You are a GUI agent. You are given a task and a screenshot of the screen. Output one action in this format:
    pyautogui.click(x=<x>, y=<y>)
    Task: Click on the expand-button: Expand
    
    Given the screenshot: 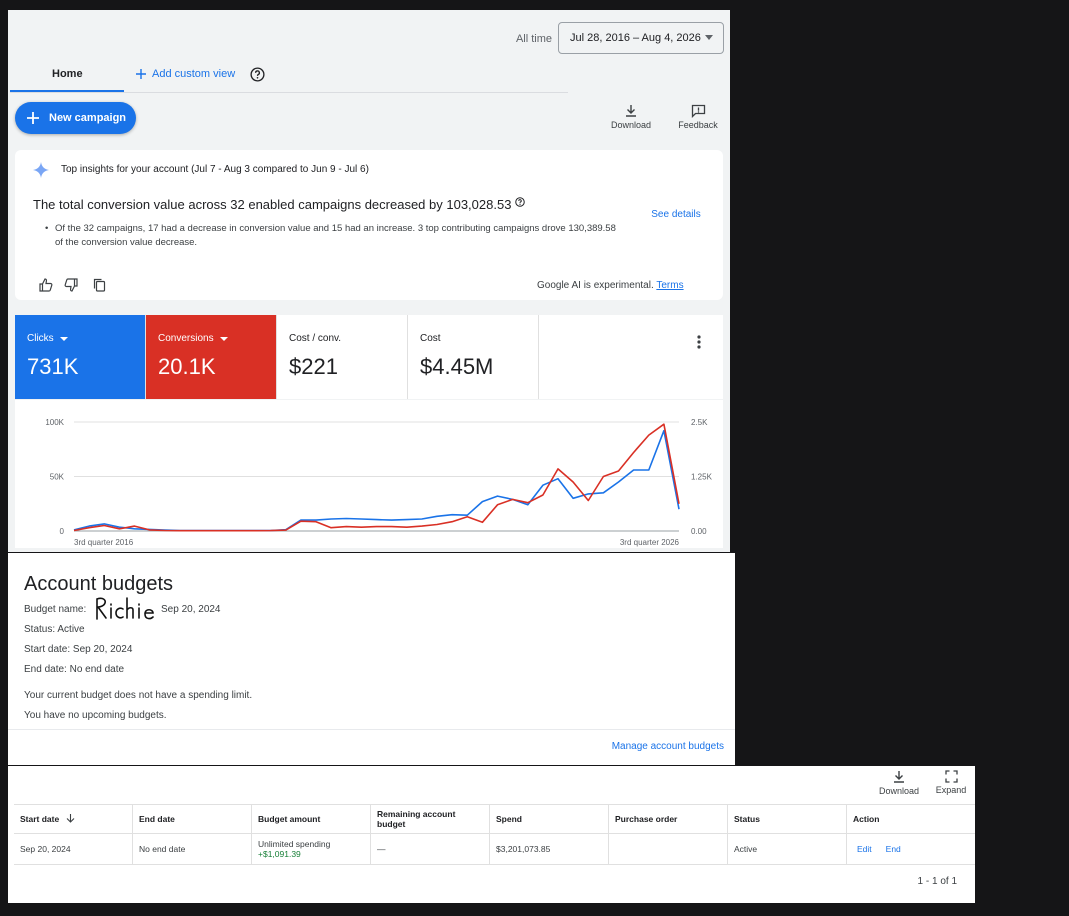 What is the action you would take?
    pyautogui.click(x=951, y=782)
    